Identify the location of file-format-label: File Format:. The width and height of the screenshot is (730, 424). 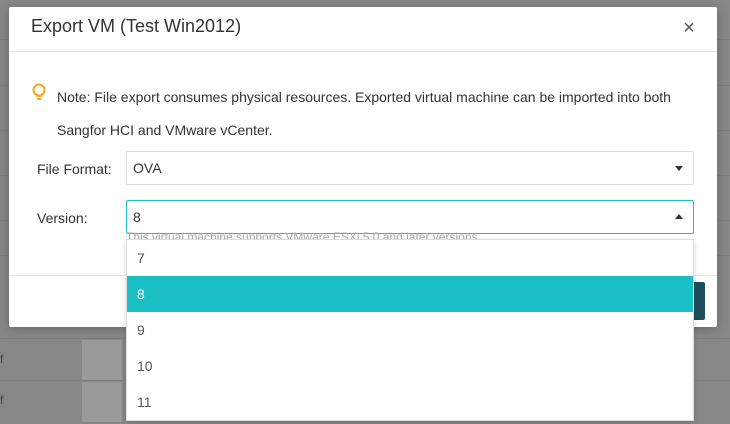
(74, 169).